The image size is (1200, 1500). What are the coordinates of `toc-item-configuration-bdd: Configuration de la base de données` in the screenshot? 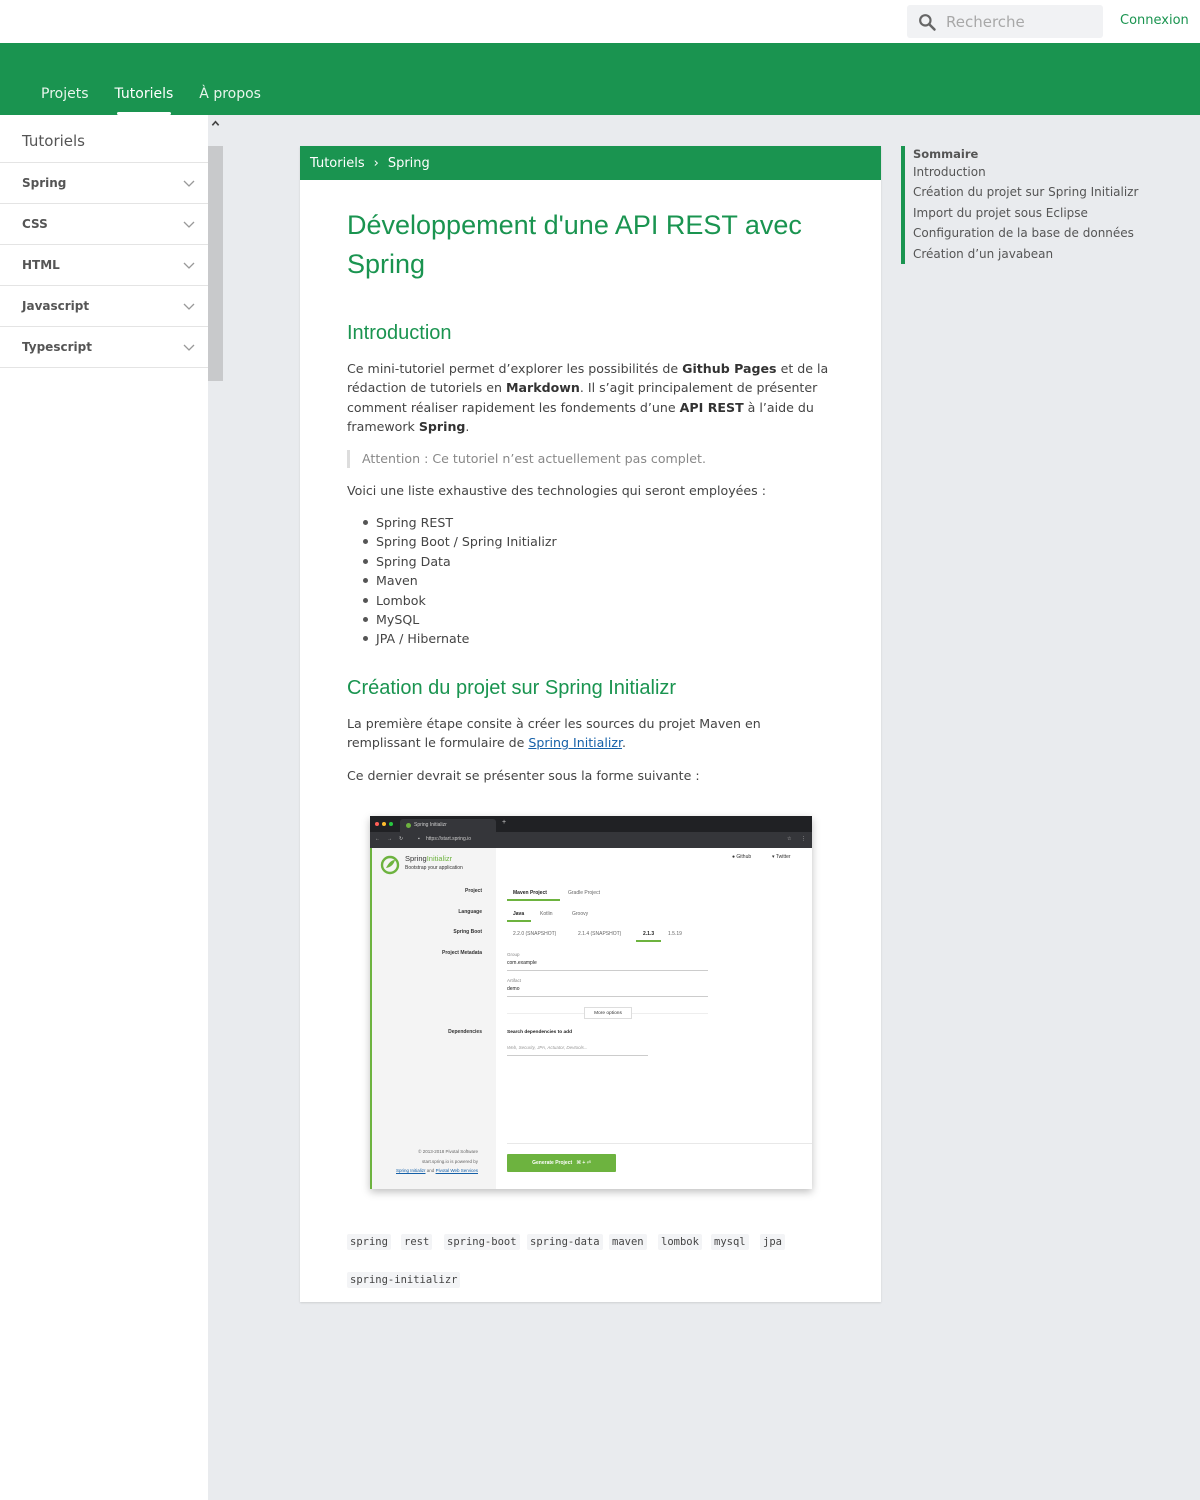 It's located at (1027, 233).